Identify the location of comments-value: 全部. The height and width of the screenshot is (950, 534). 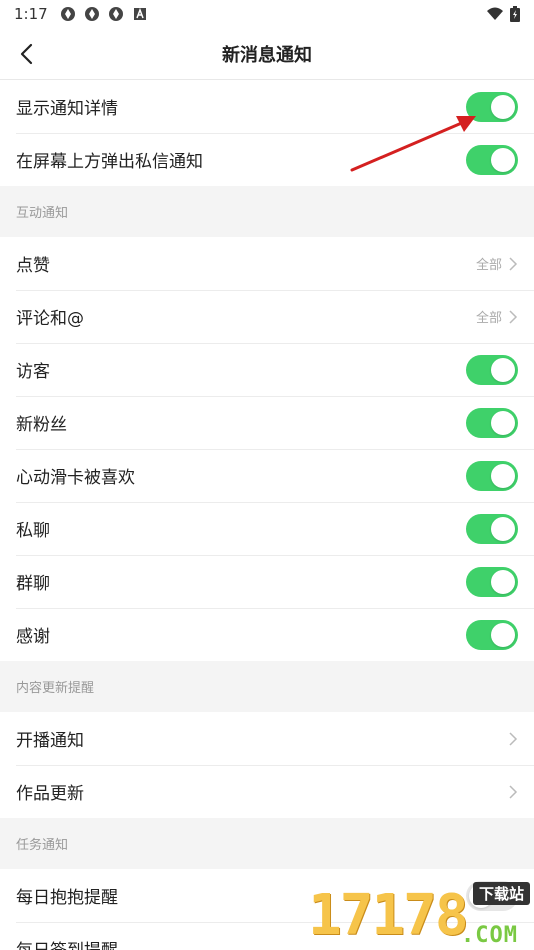
(488, 318).